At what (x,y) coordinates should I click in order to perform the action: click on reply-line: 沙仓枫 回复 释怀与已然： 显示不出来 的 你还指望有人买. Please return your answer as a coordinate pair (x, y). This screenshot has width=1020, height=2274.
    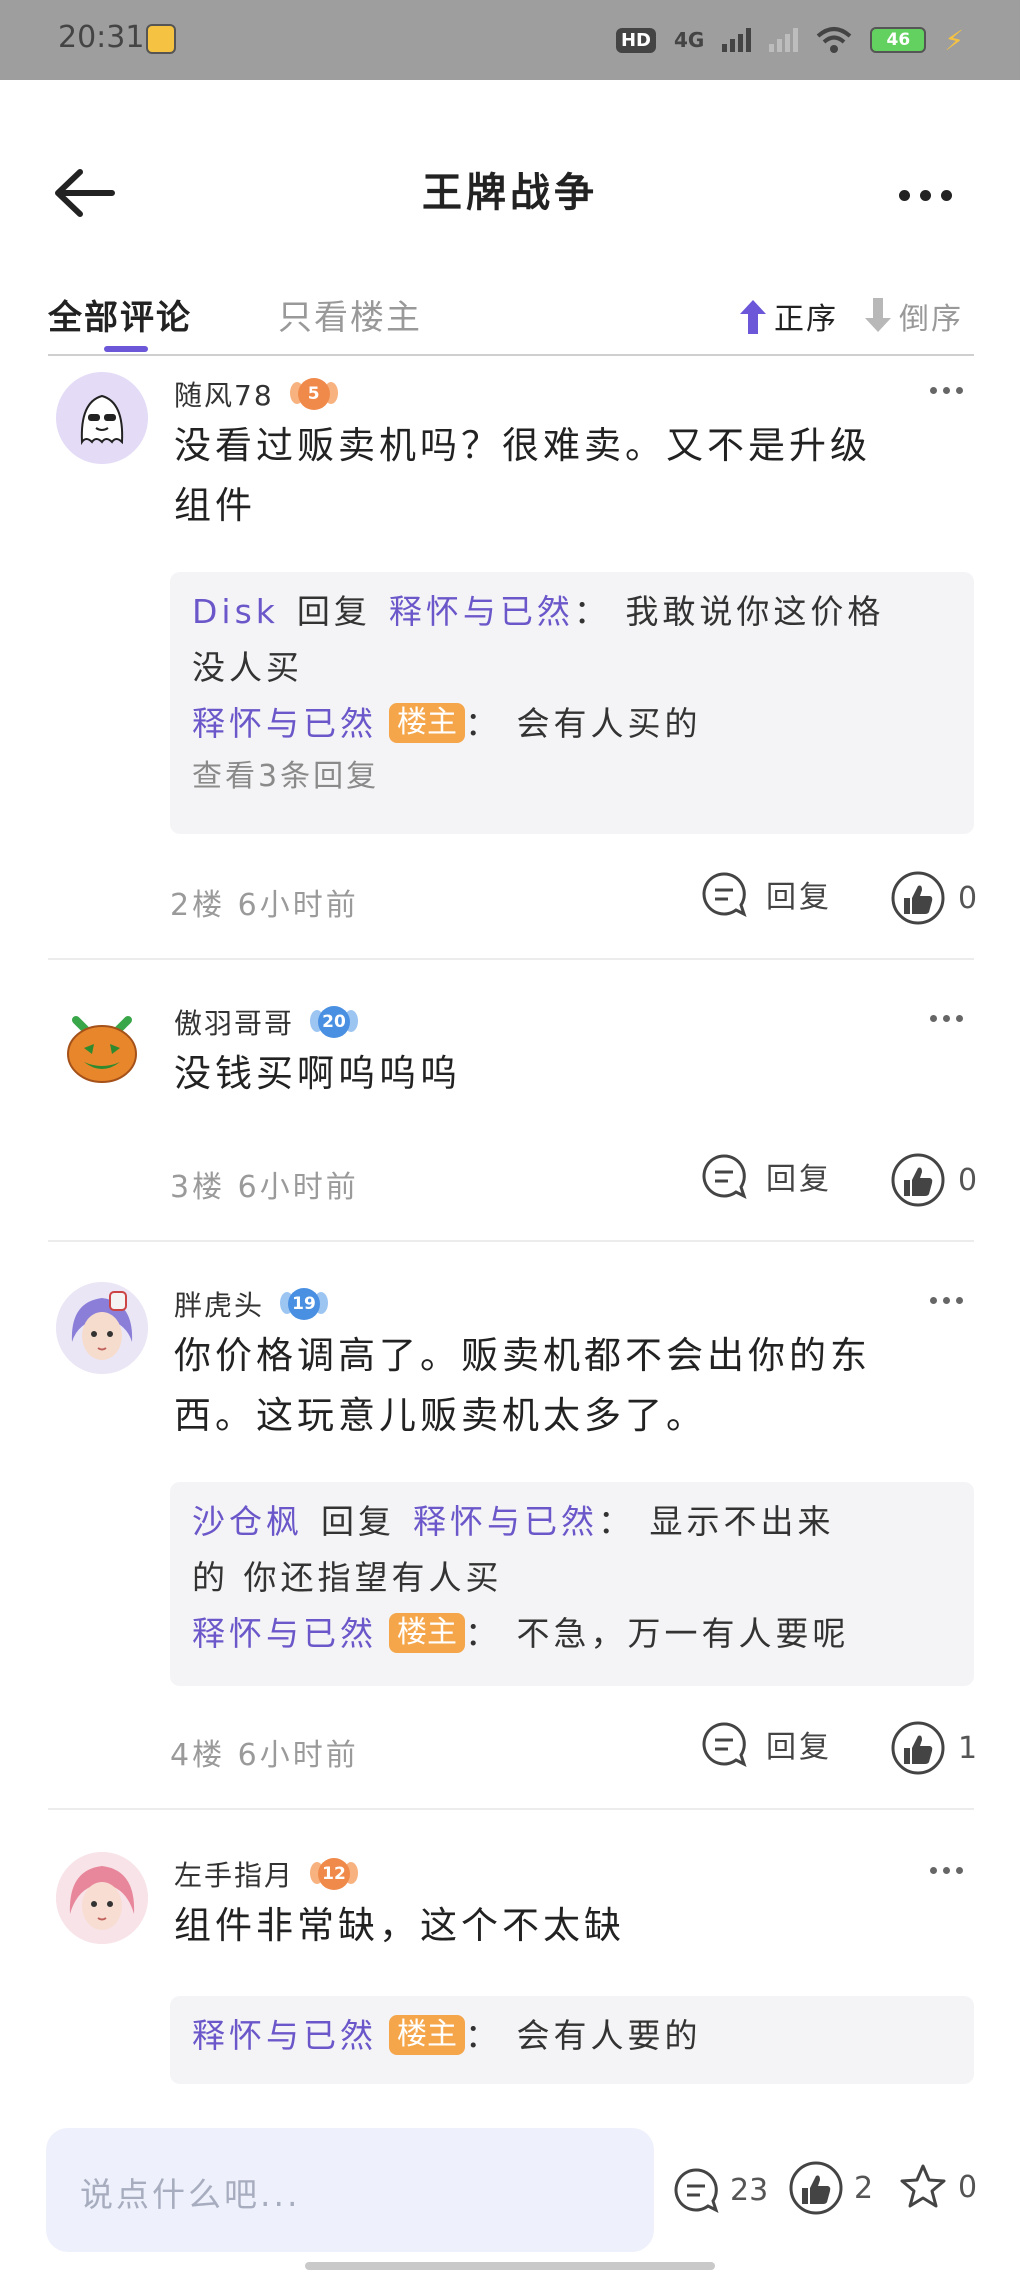
    Looking at the image, I should click on (572, 1550).